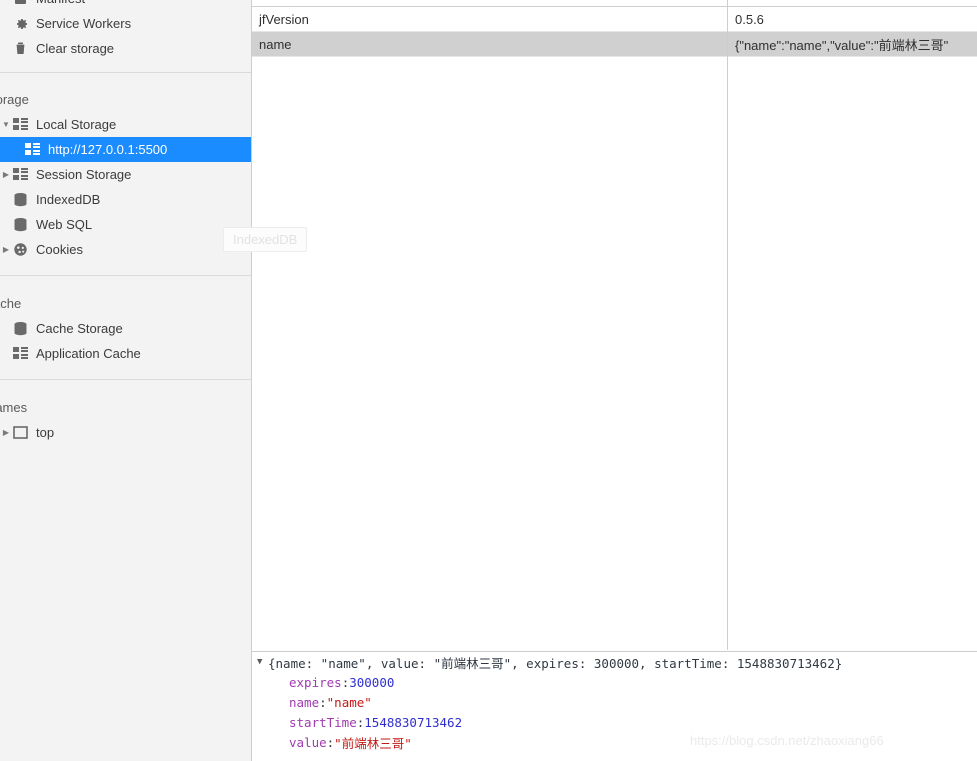 This screenshot has height=761, width=977. I want to click on sidebar-item-session-storage: ▶ Session Storage, so click(125, 174).